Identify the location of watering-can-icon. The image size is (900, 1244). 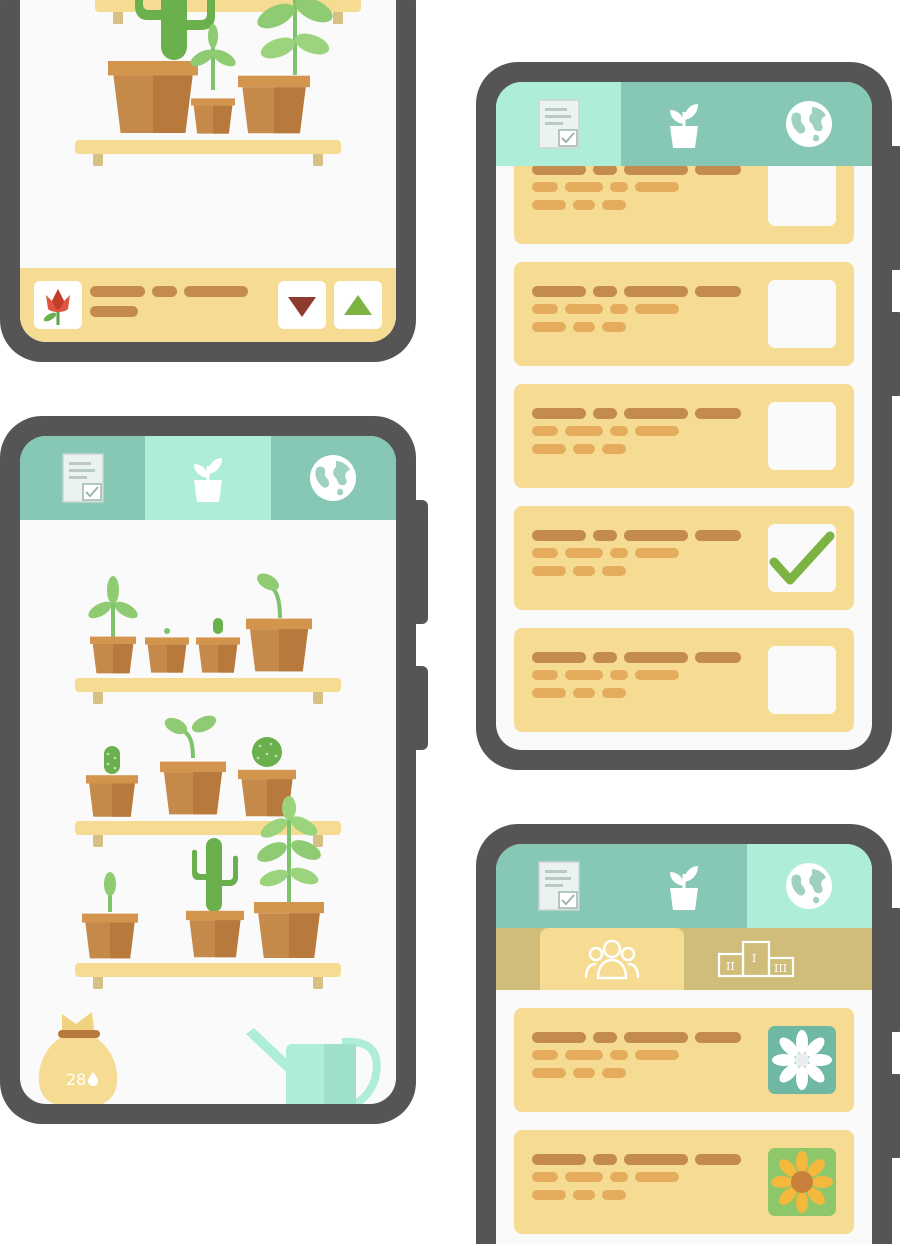
(314, 1066).